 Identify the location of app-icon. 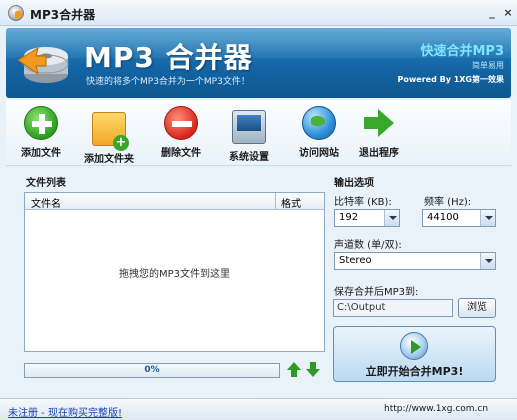
(16, 13).